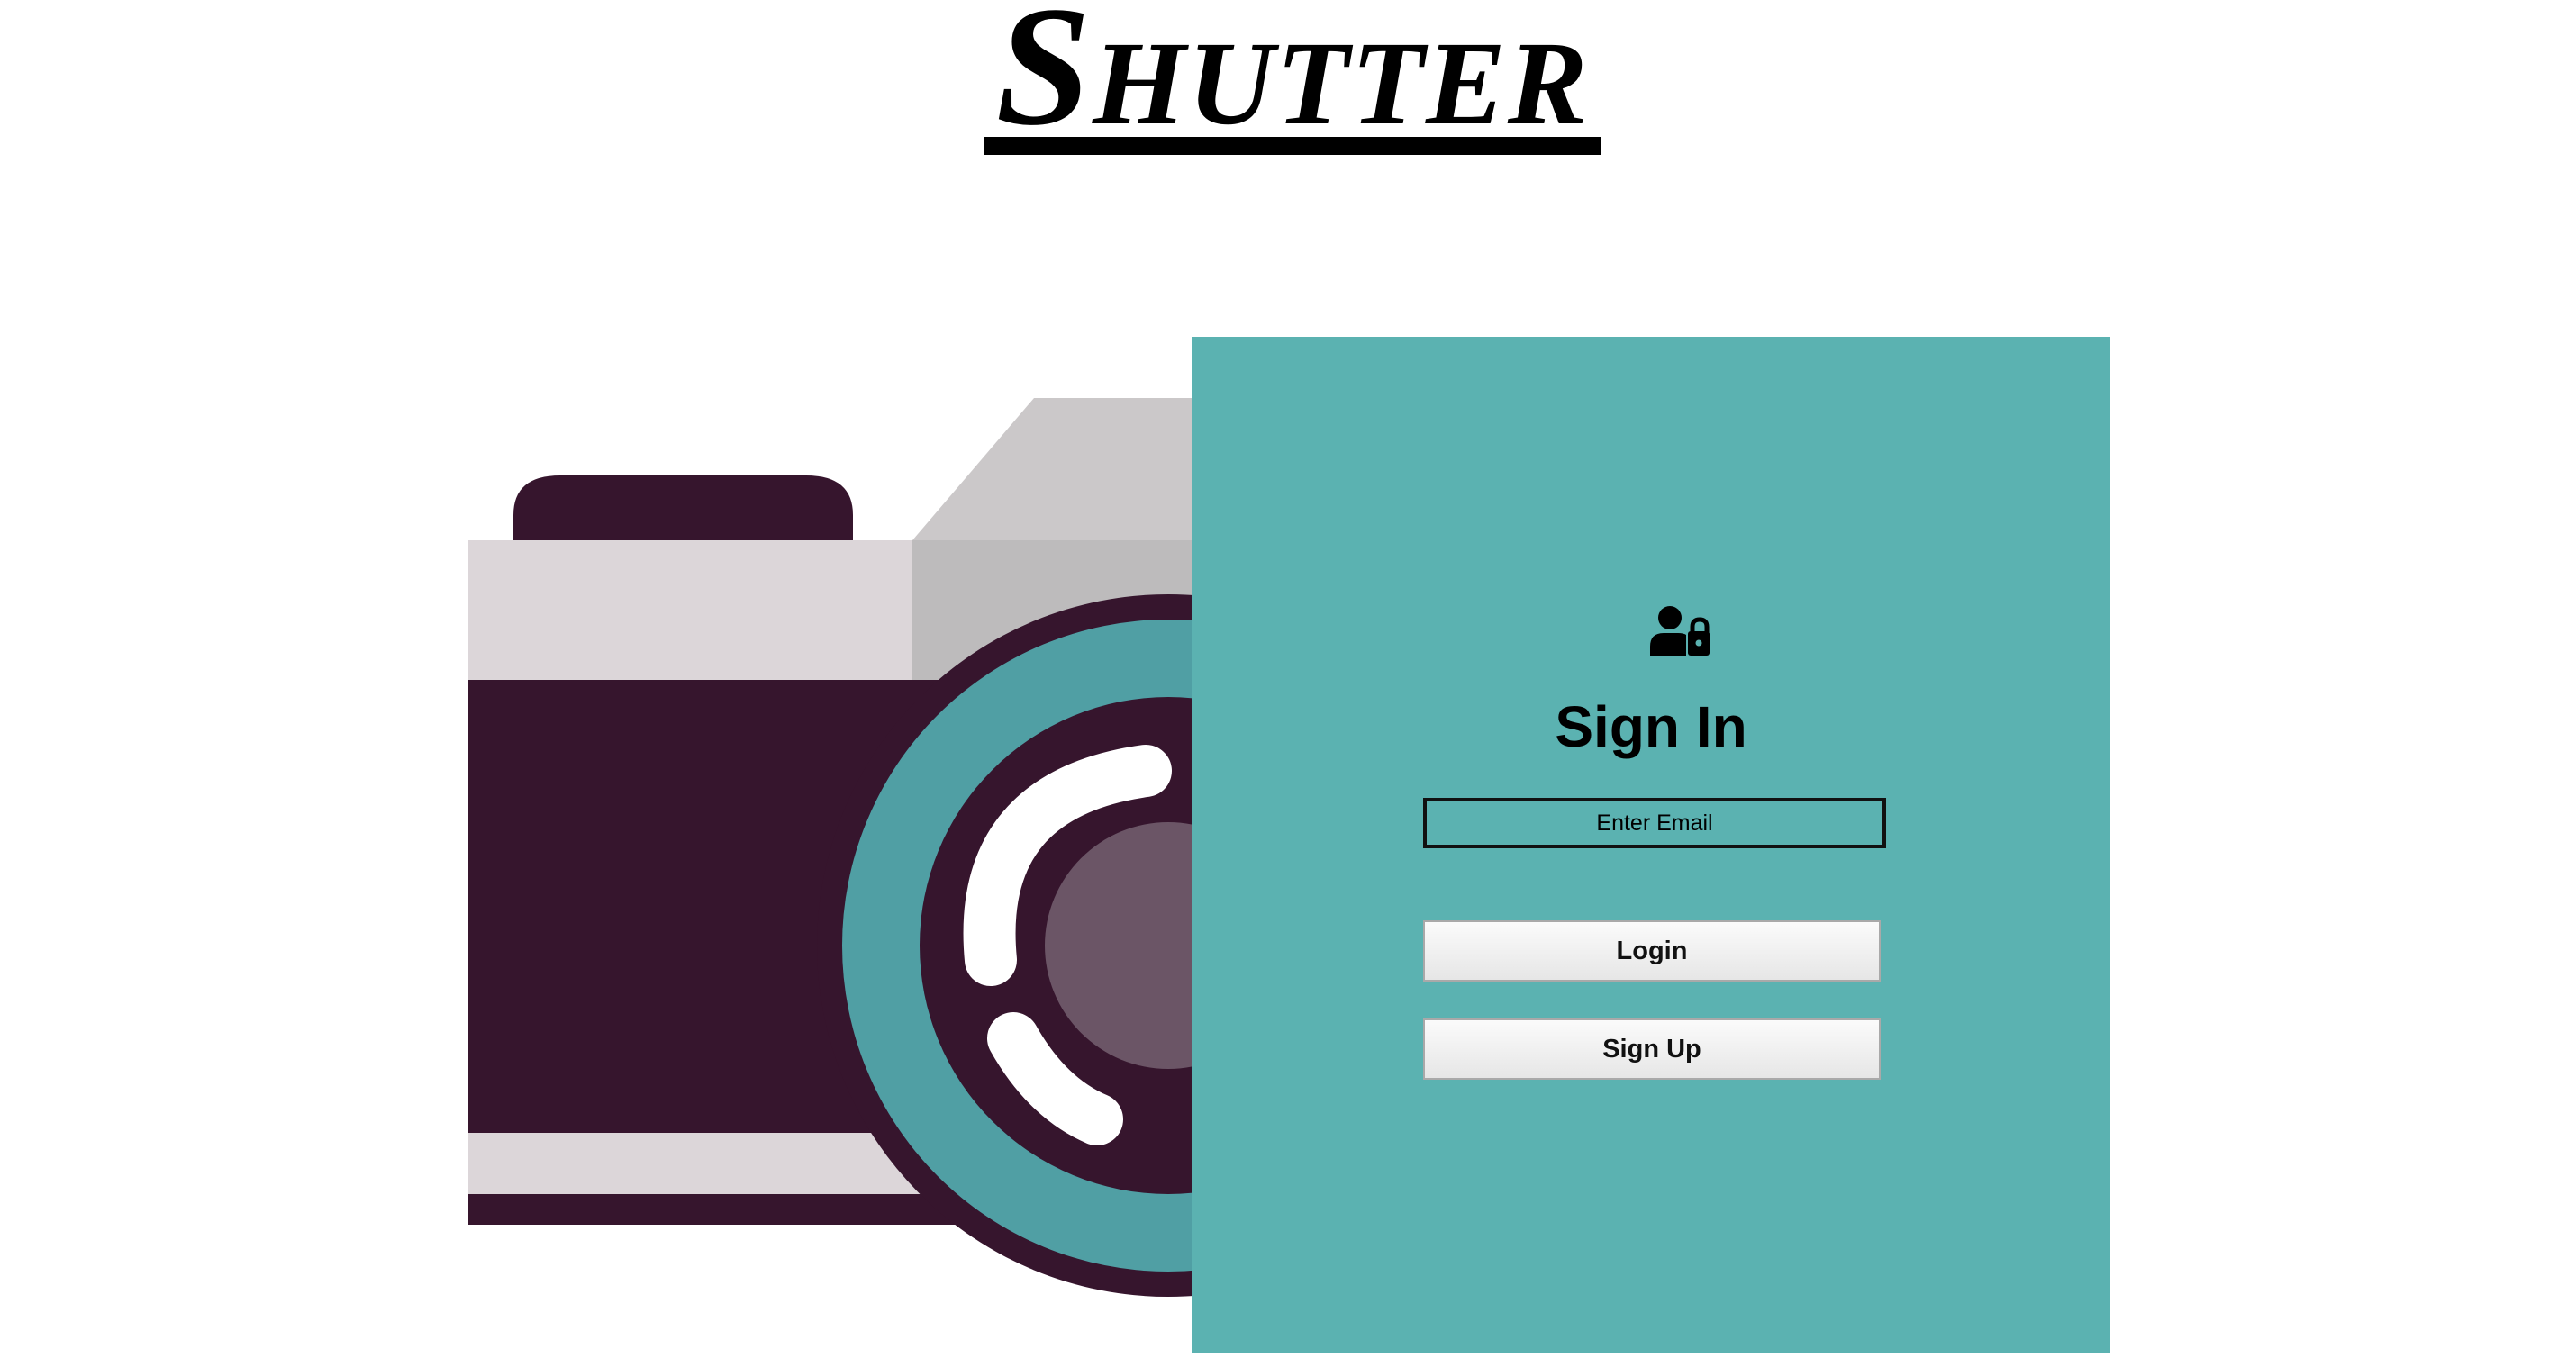 This screenshot has width=2576, height=1367. What do you see at coordinates (1651, 726) in the screenshot?
I see `sign-in-title: Sign In` at bounding box center [1651, 726].